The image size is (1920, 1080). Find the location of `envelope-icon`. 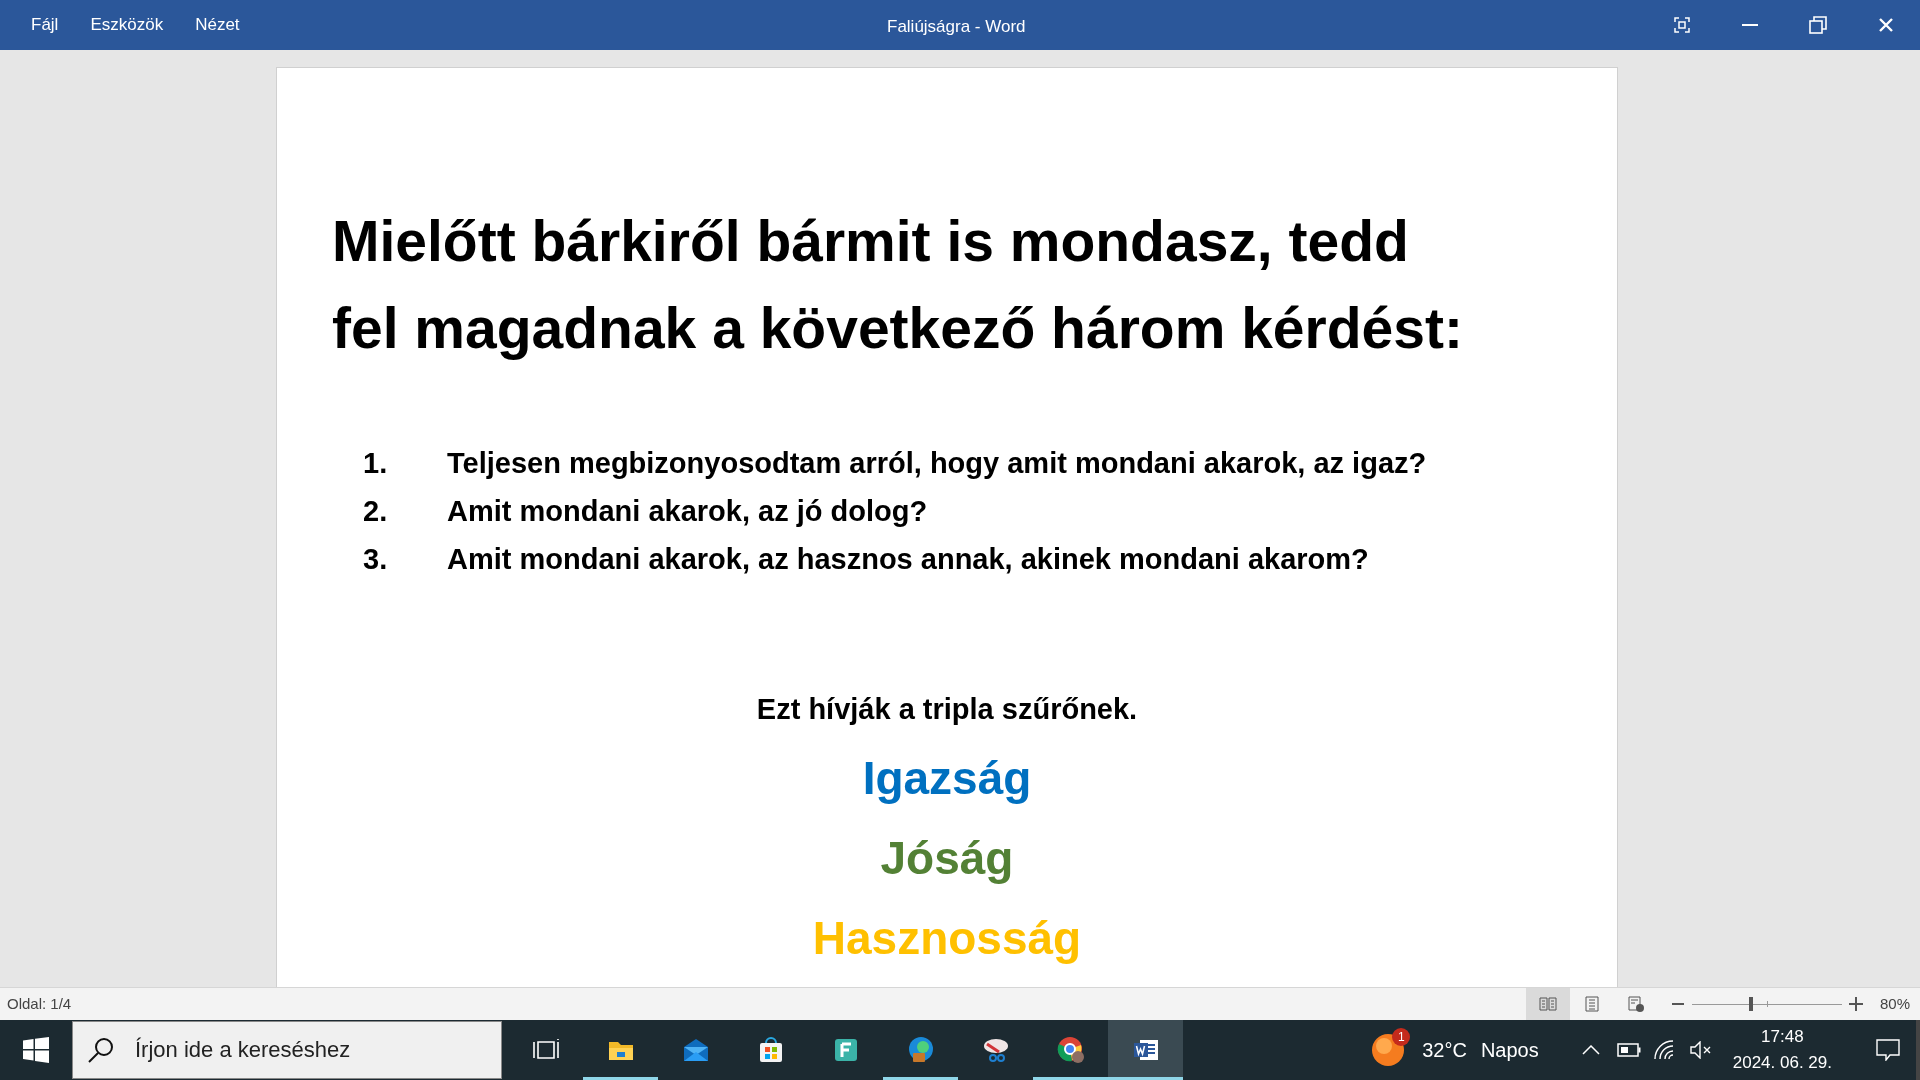

envelope-icon is located at coordinates (695, 1050).